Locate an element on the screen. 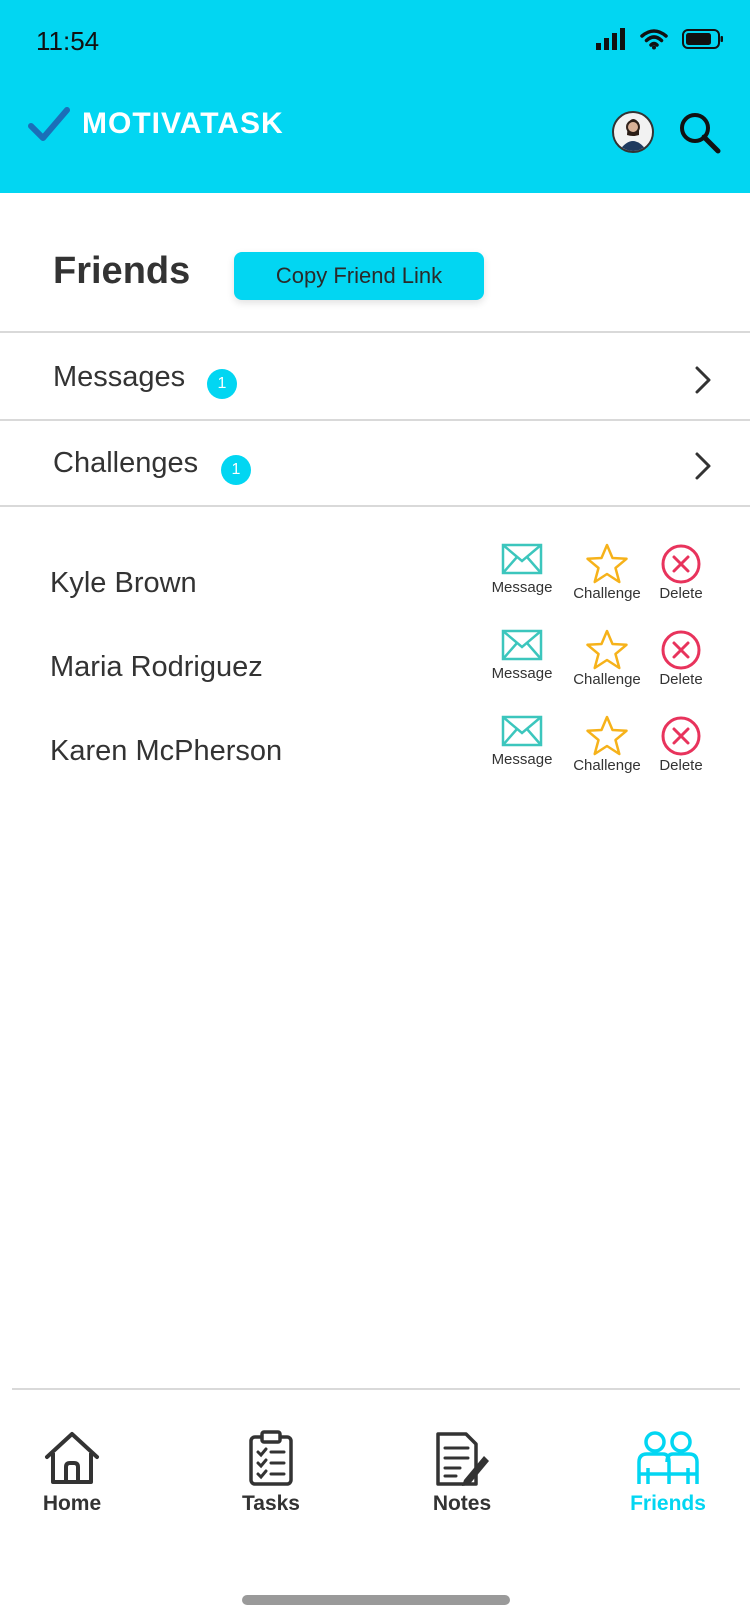 The image size is (750, 1624). tab-tasks: Tasks is located at coordinates (271, 1473).